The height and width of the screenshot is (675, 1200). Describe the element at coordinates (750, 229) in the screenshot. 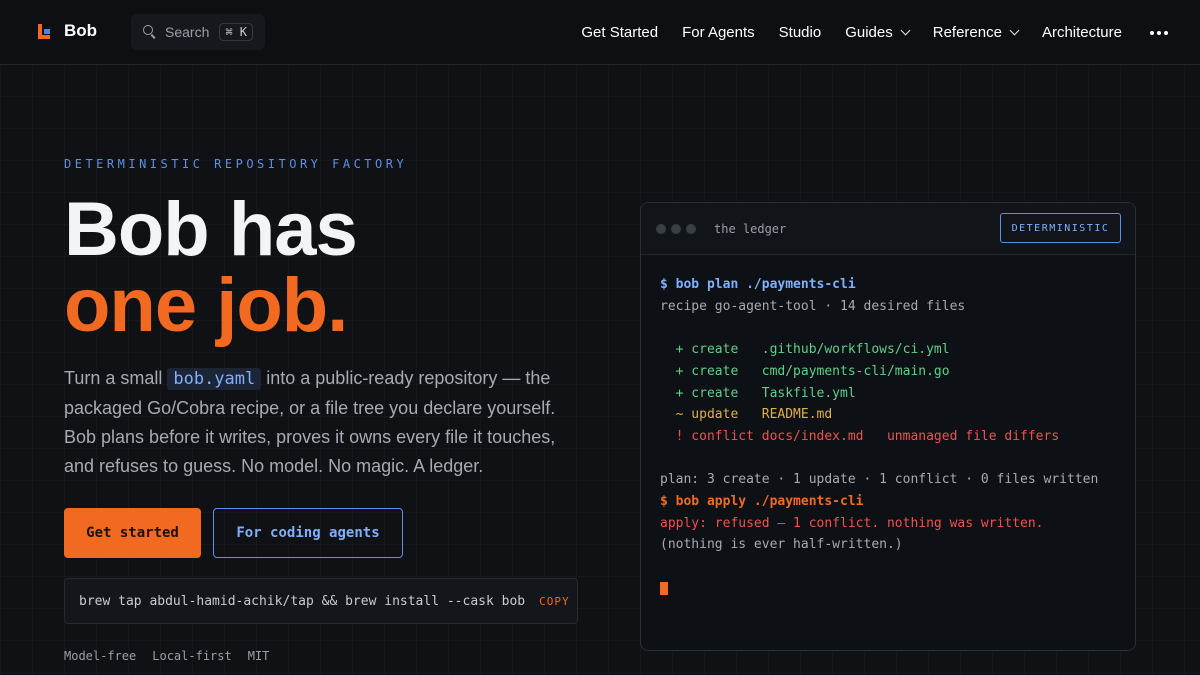

I see `terminal-title: the ledger` at that location.